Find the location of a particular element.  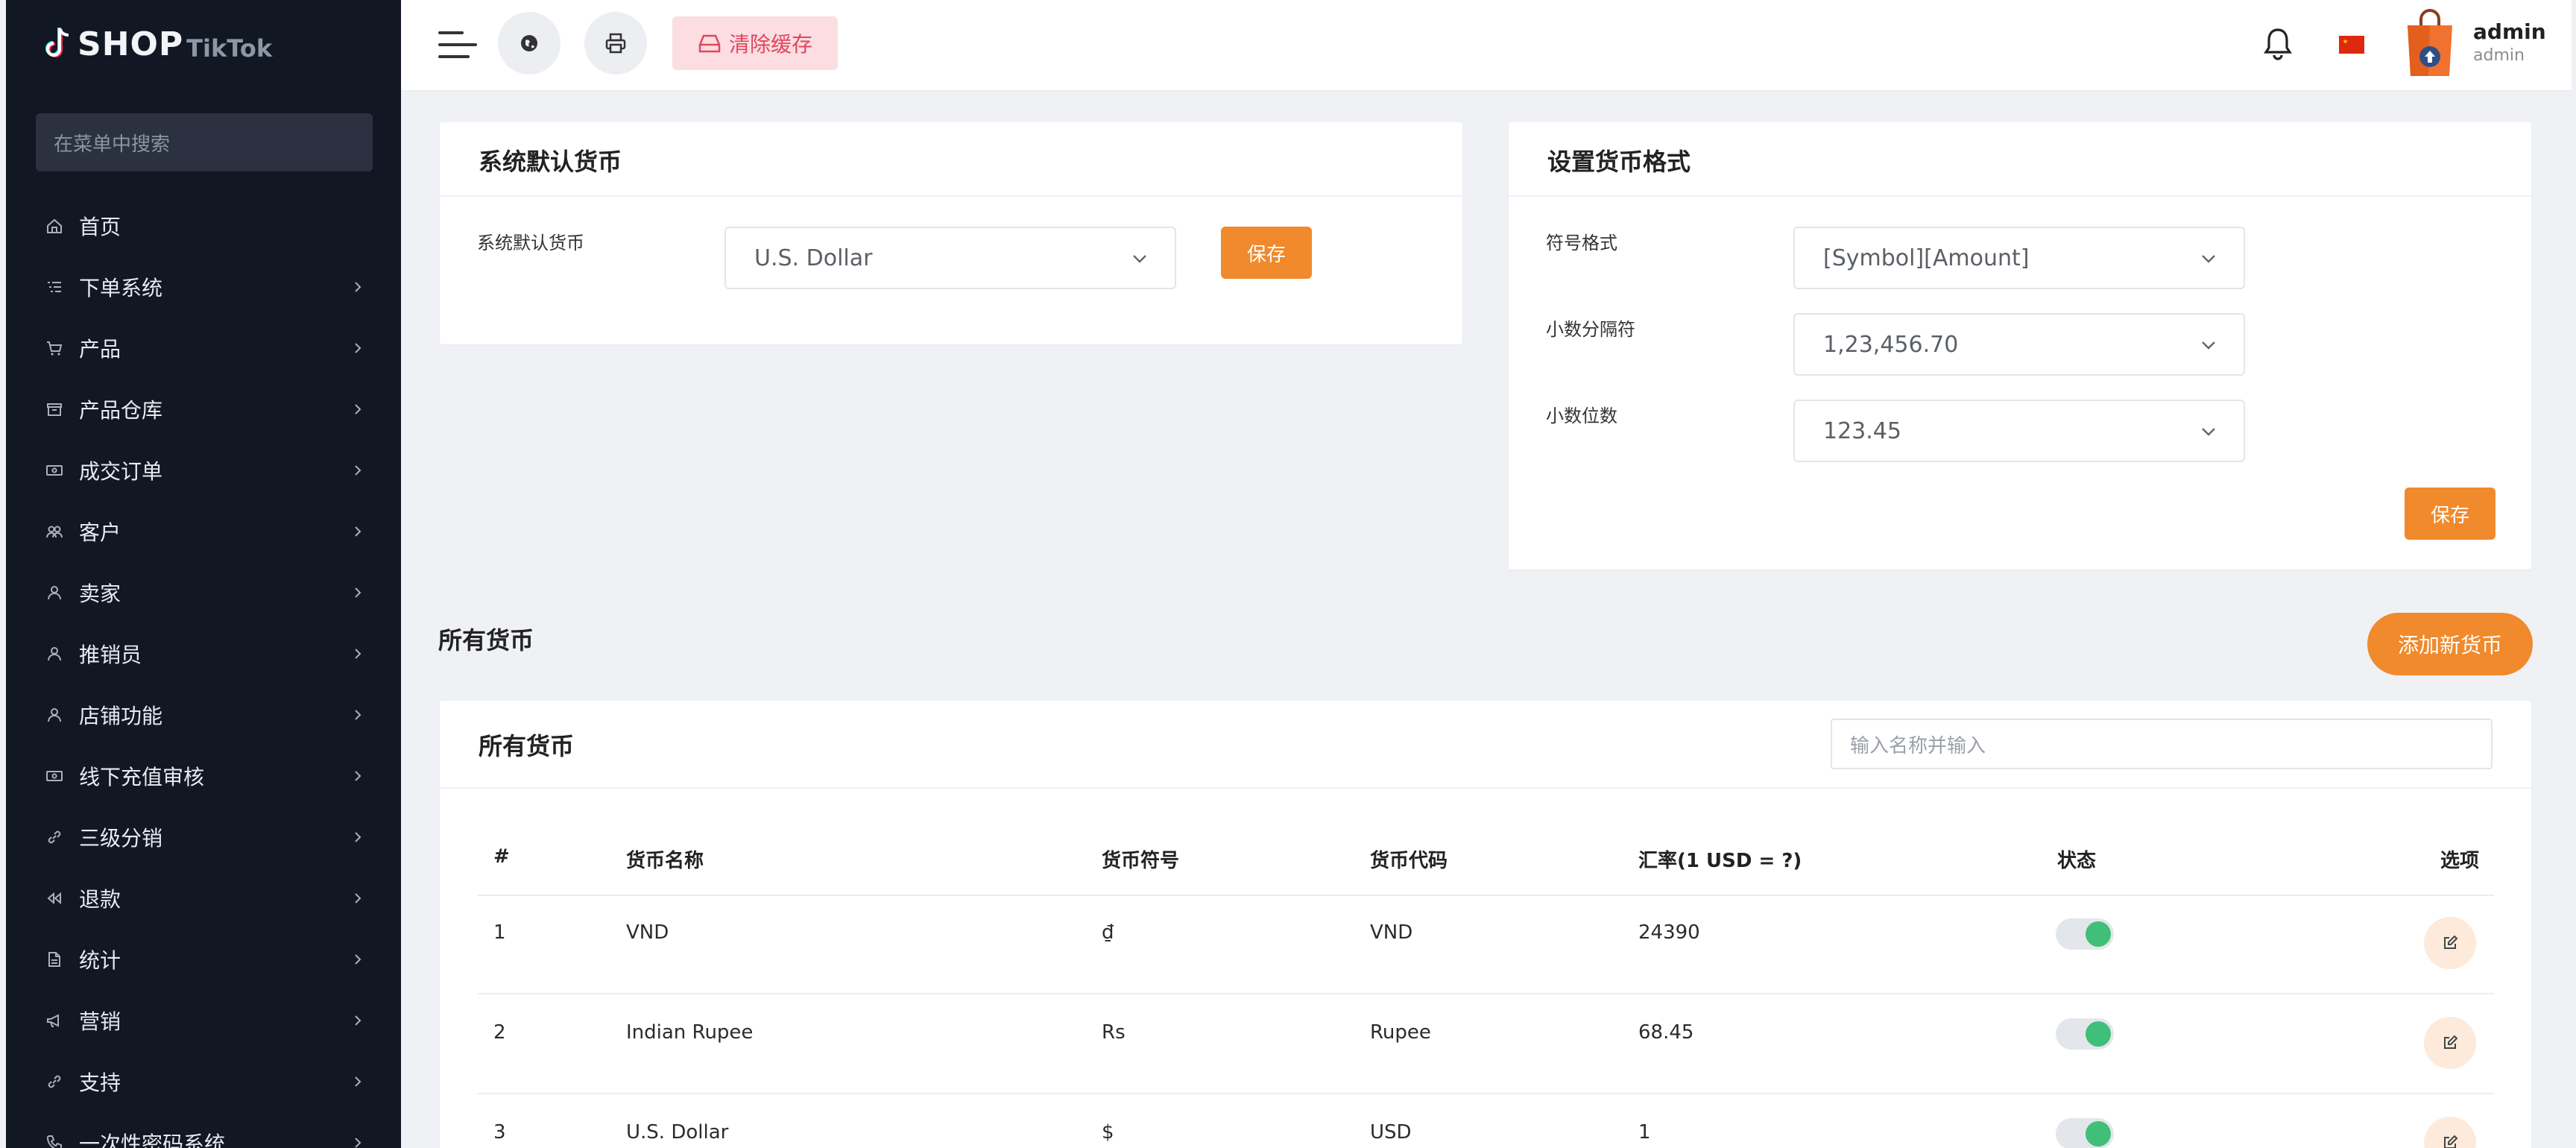

sidebar-item-label: 退款 is located at coordinates (100, 900).